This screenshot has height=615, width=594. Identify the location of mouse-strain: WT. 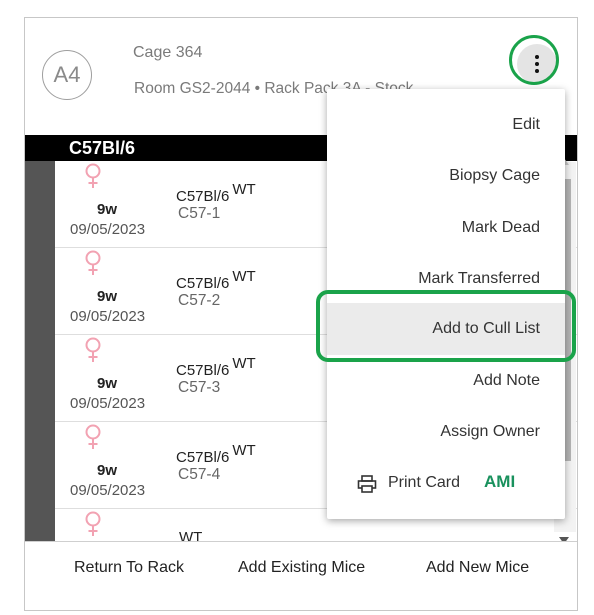
(189, 535).